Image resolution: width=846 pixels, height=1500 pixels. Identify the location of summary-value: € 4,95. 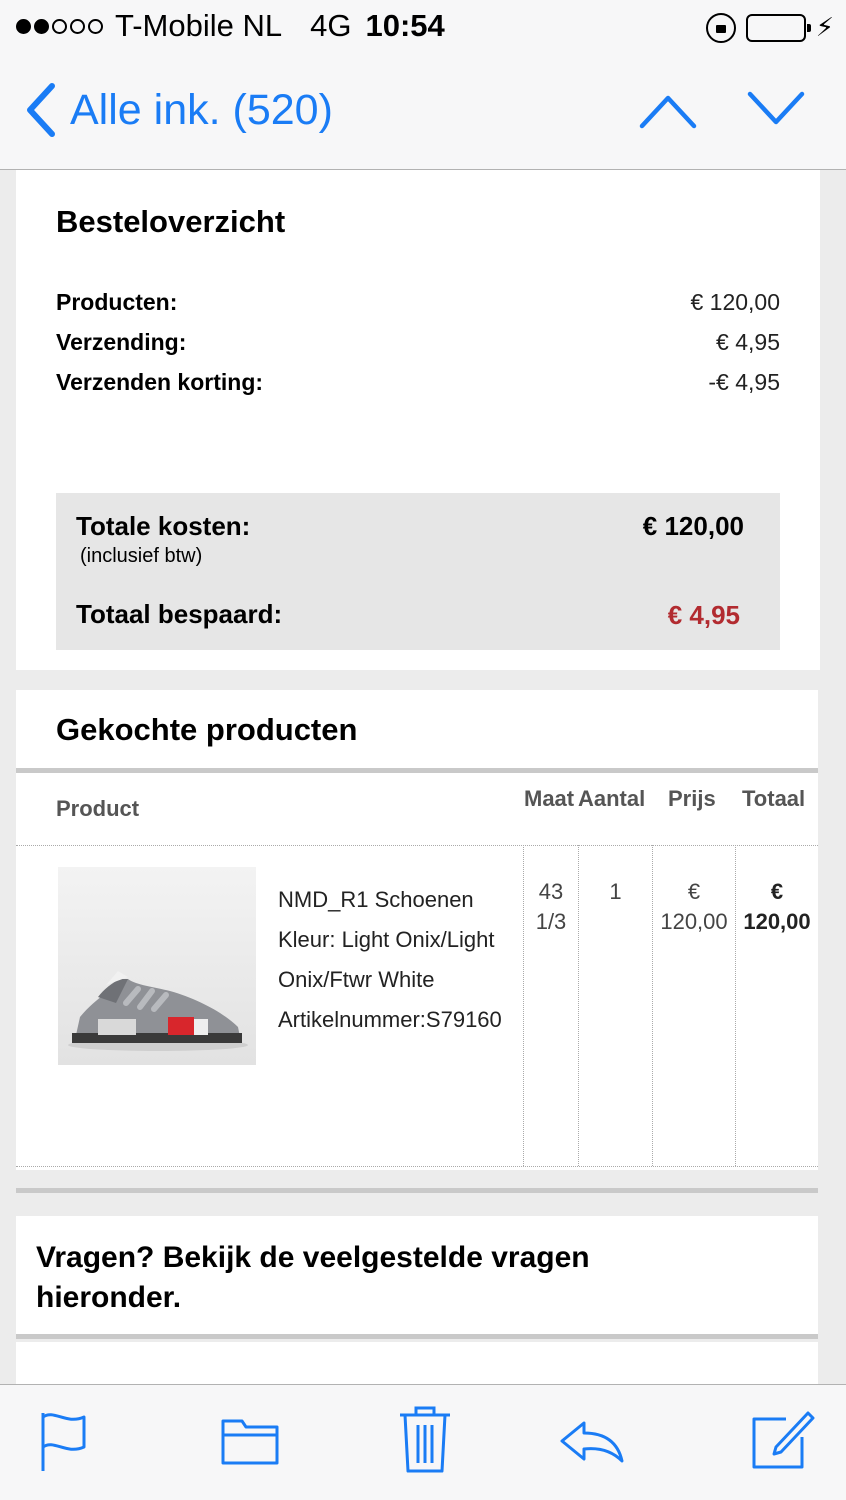
(748, 342).